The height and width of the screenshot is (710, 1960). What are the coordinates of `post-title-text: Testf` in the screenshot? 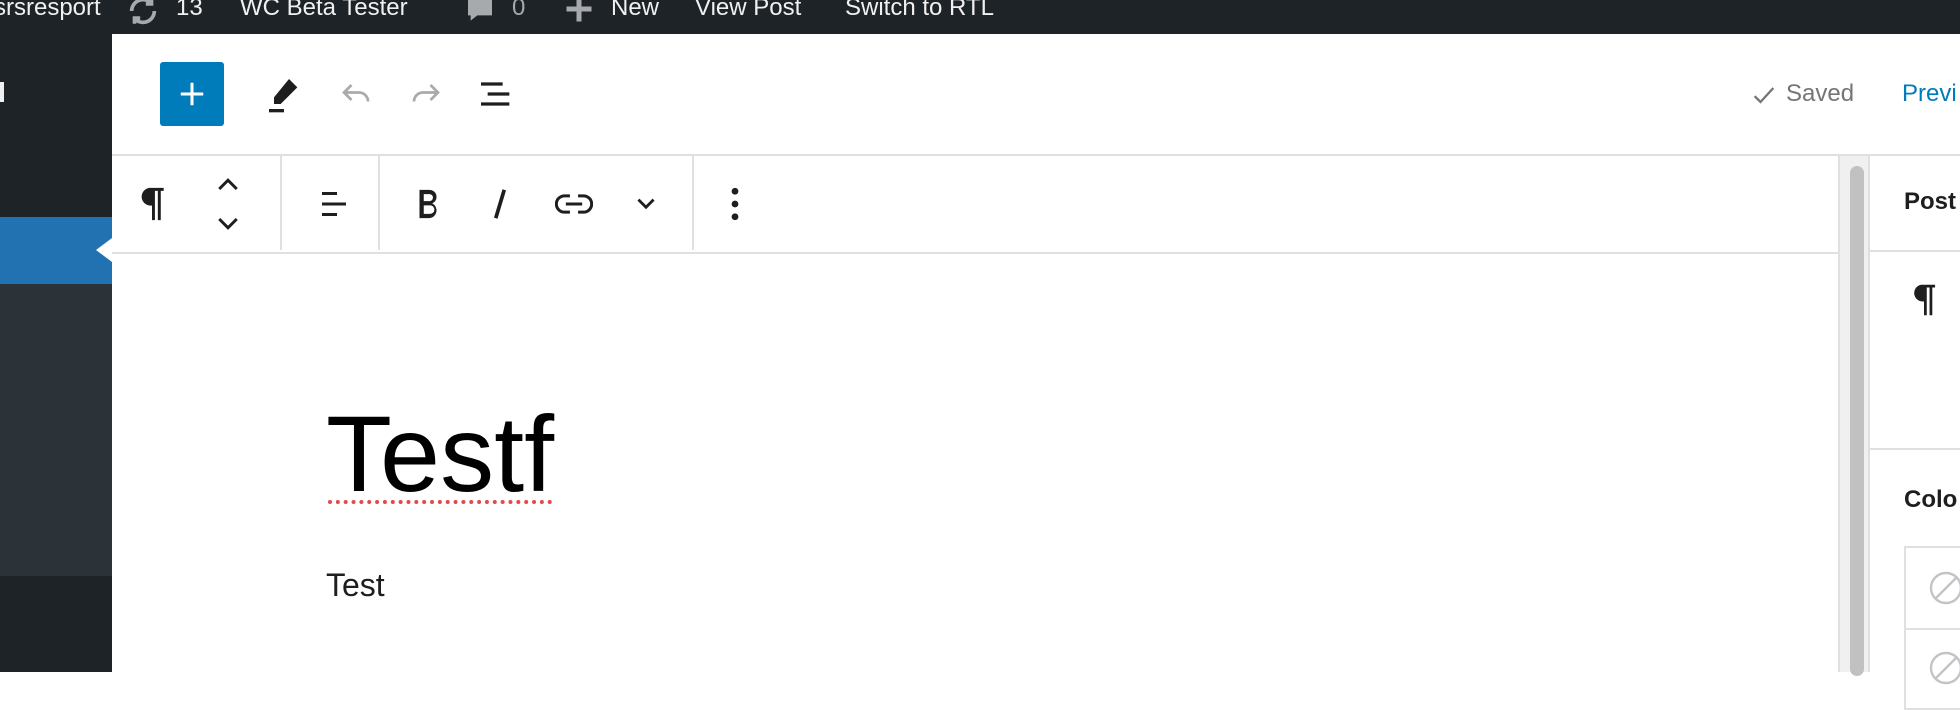 It's located at (440, 453).